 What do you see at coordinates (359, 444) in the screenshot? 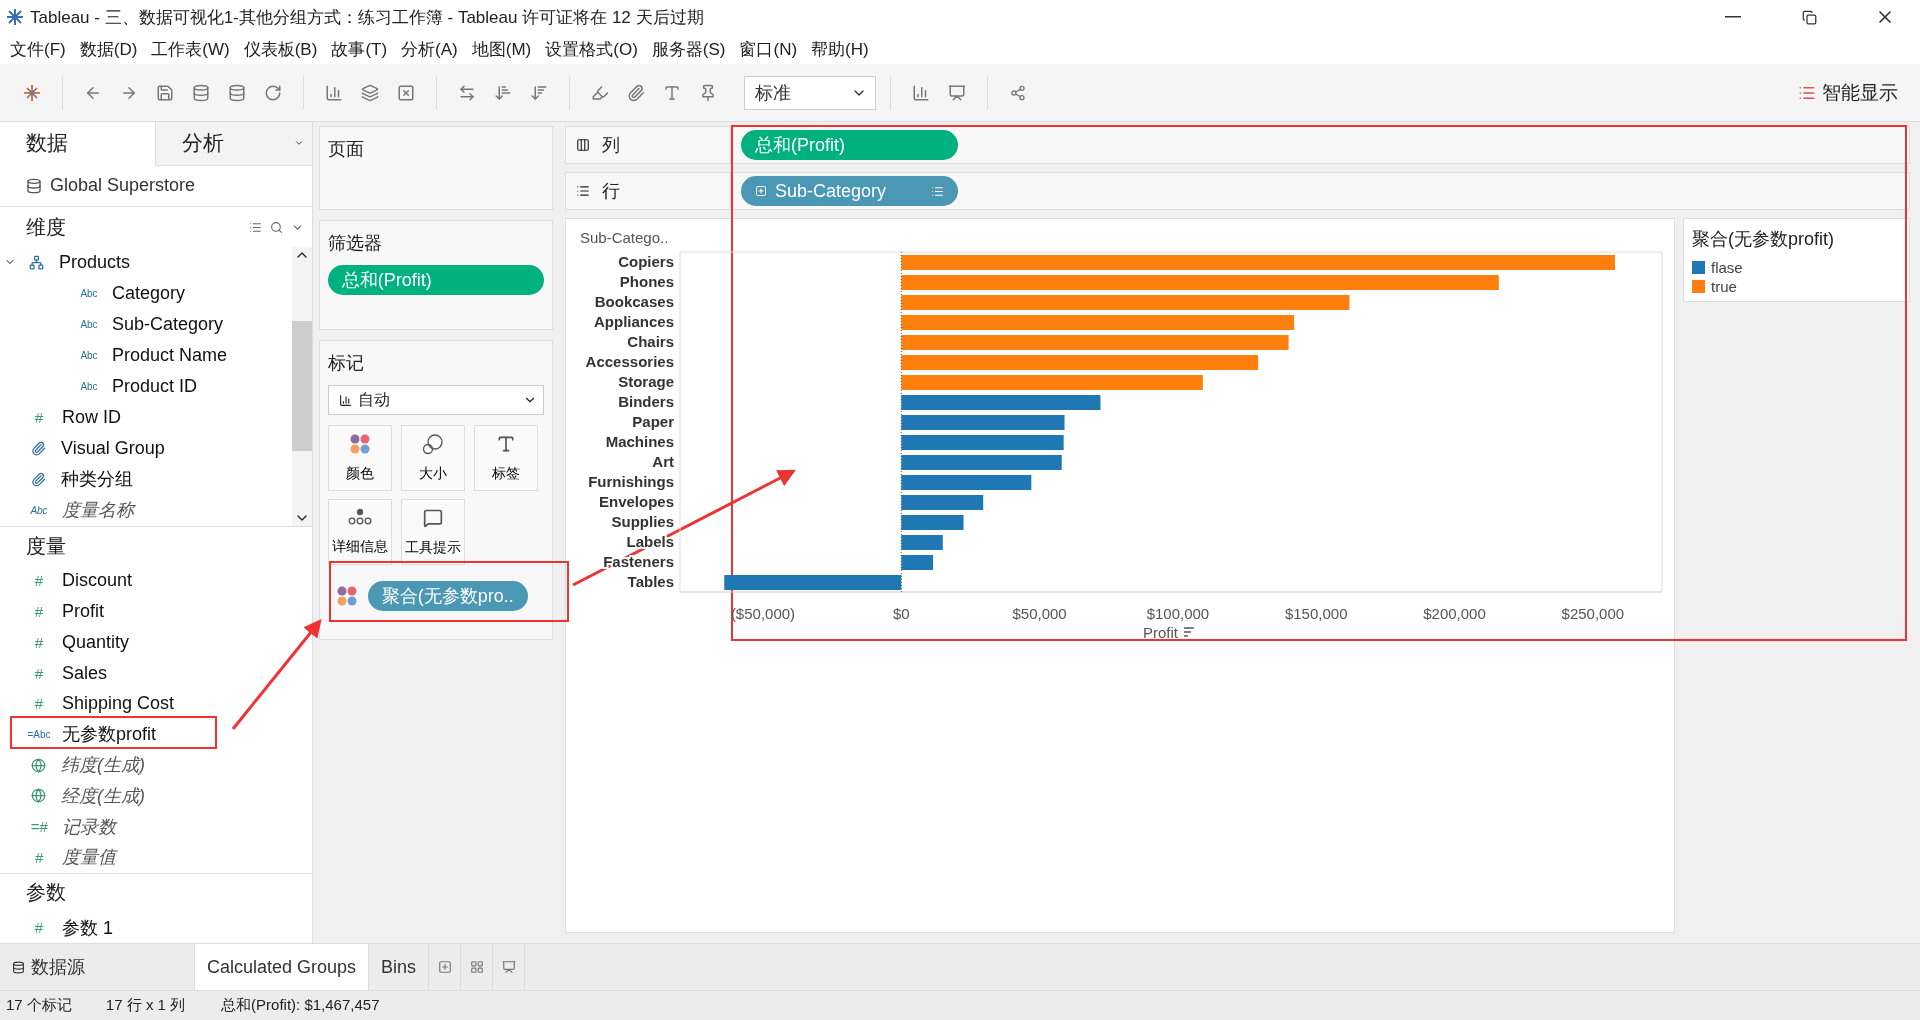
I see `color-dots-icon` at bounding box center [359, 444].